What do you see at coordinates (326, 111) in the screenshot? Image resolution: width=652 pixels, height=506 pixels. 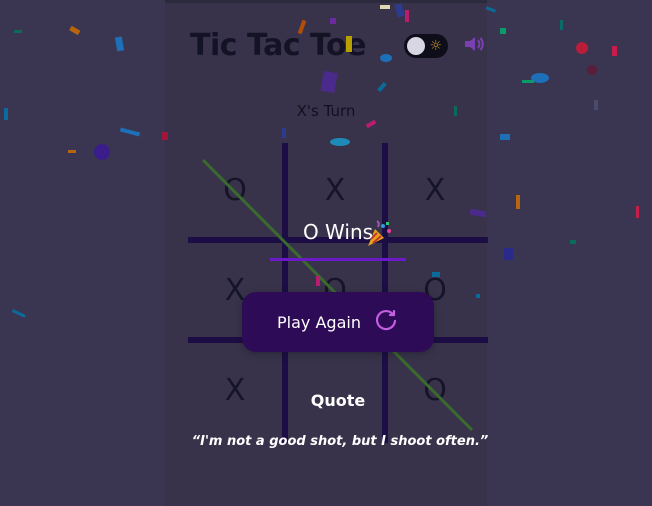 I see `turn-indicator: X's Turn` at bounding box center [326, 111].